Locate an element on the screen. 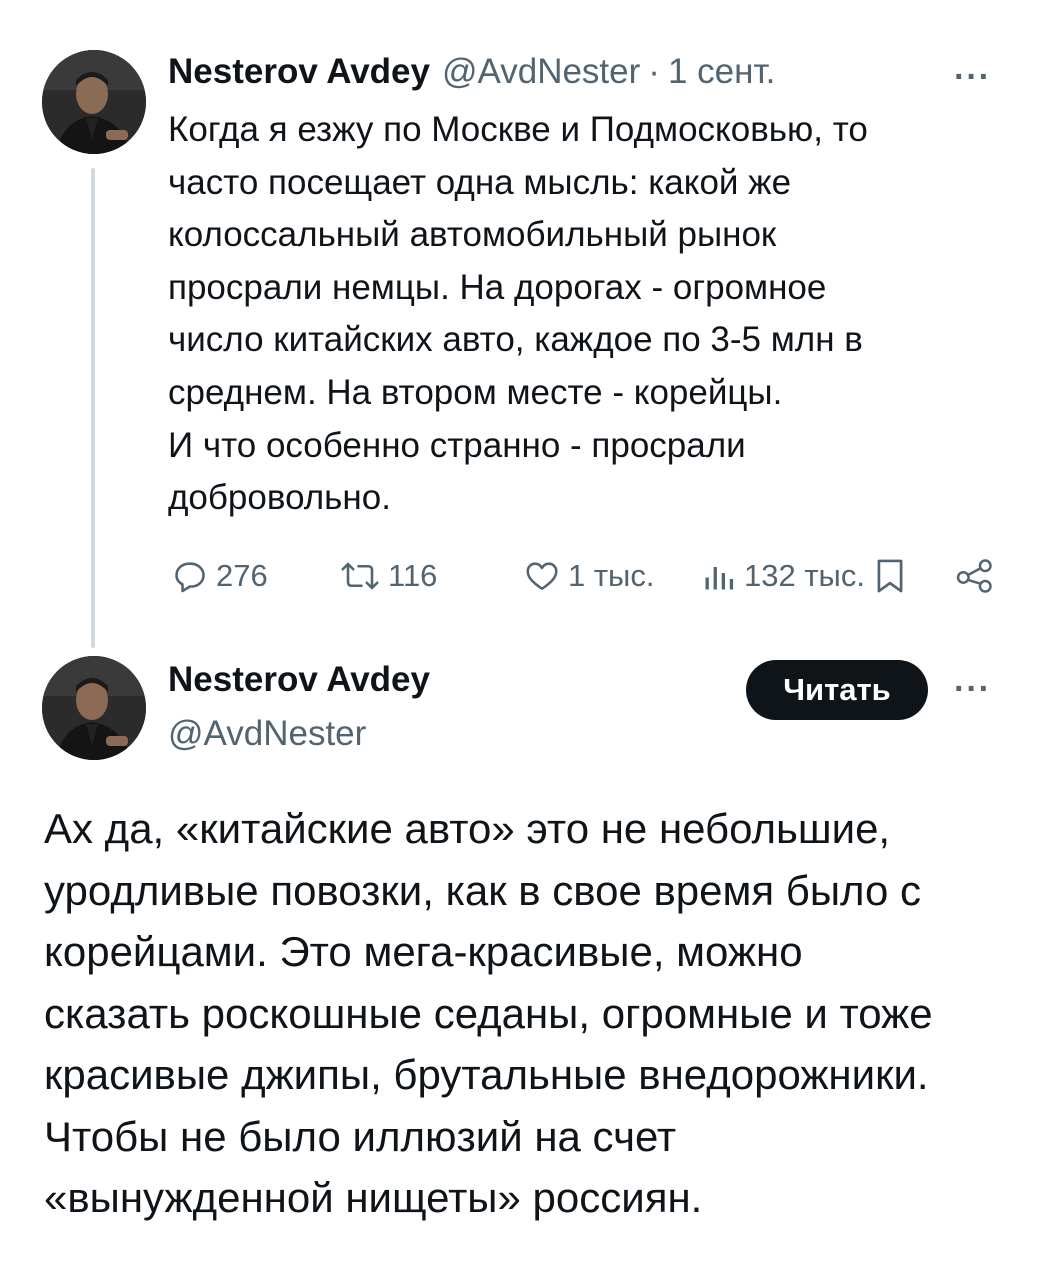 The image size is (1040, 1280). tweet-action-bar: 276 116 1 тыс. 132 тыс. is located at coordinates (582, 576).